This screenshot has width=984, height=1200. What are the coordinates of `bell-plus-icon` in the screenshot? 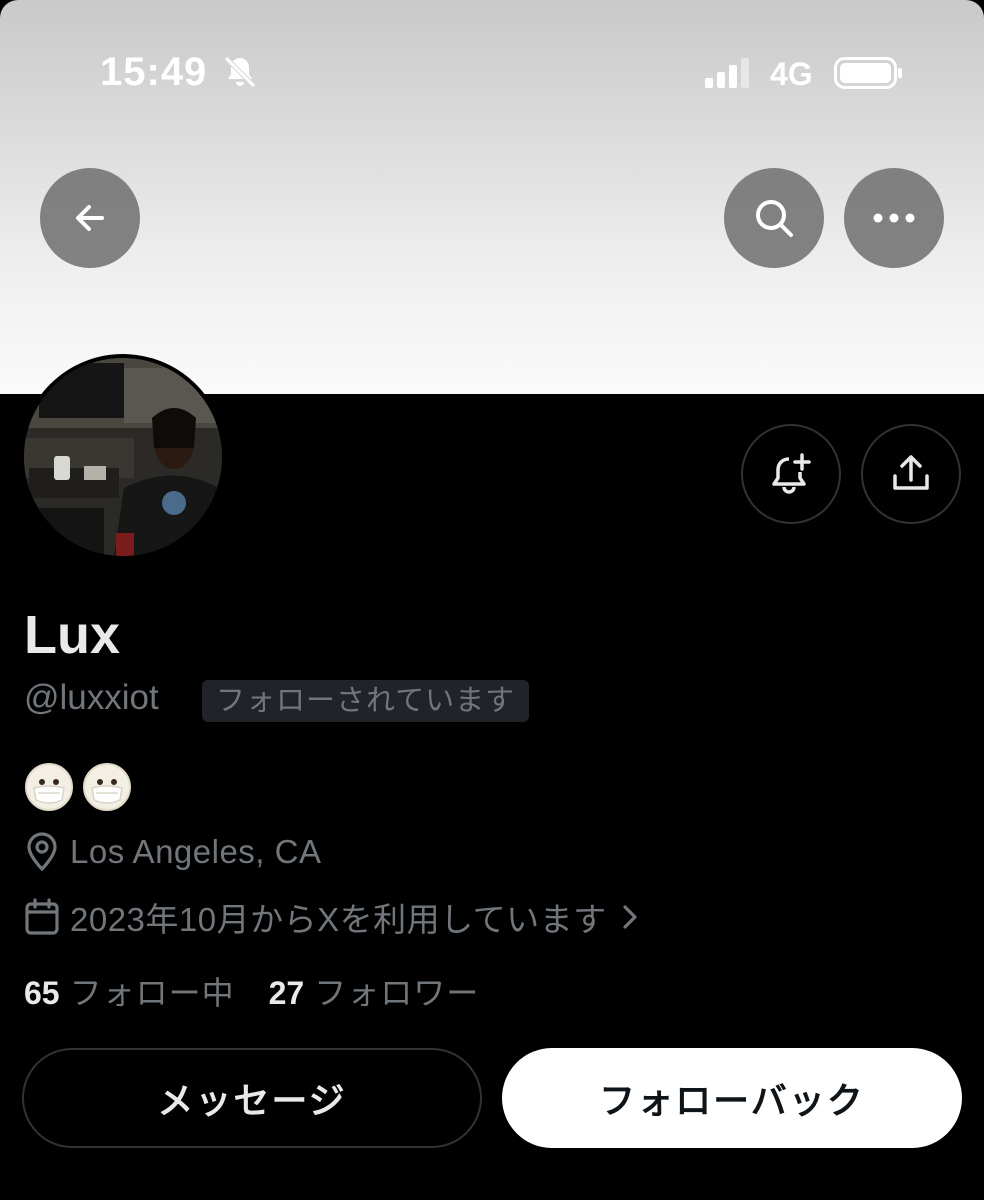 It's located at (791, 473).